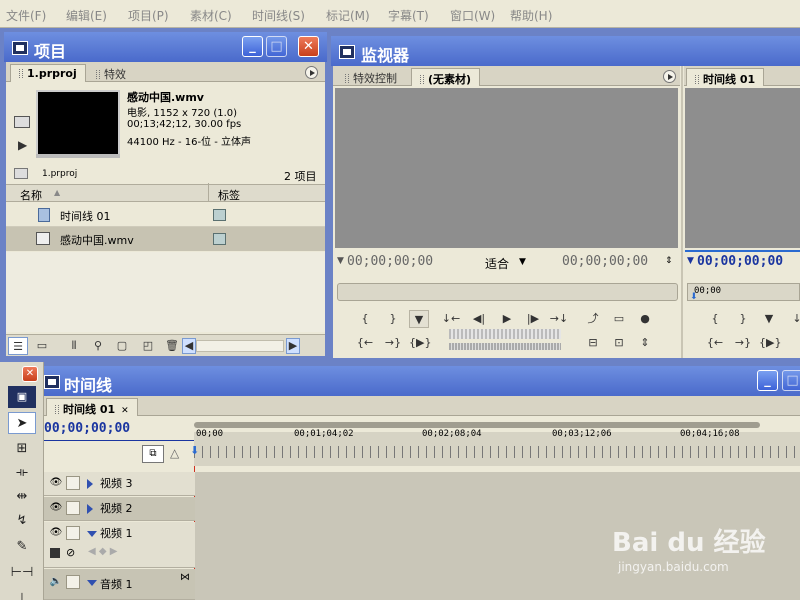  I want to click on speaker-icon: 🔈, so click(56, 582).